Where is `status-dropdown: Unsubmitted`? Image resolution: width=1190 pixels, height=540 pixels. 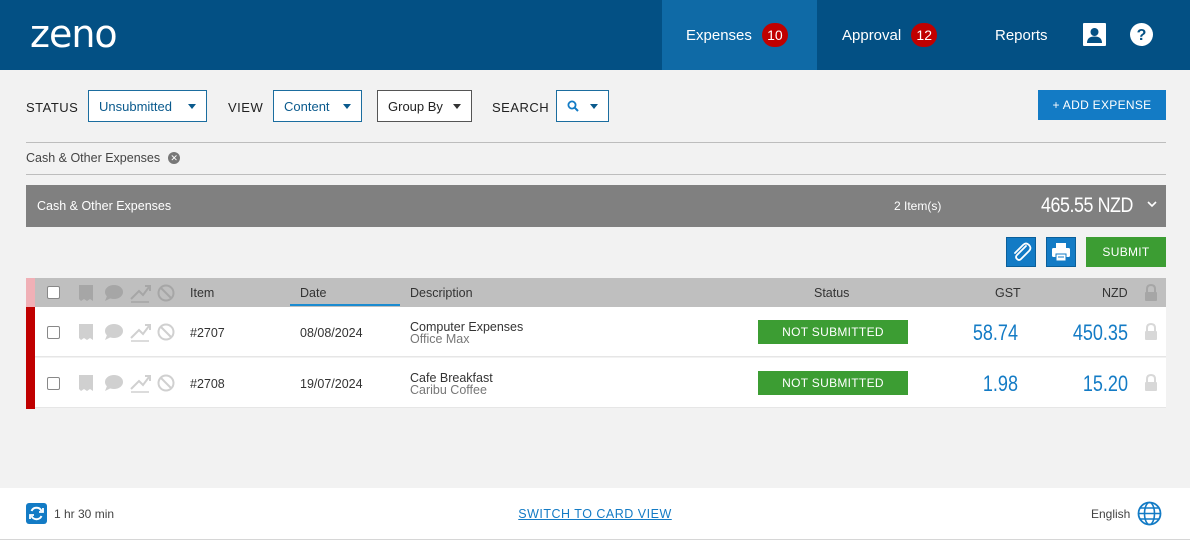
status-dropdown: Unsubmitted is located at coordinates (147, 106).